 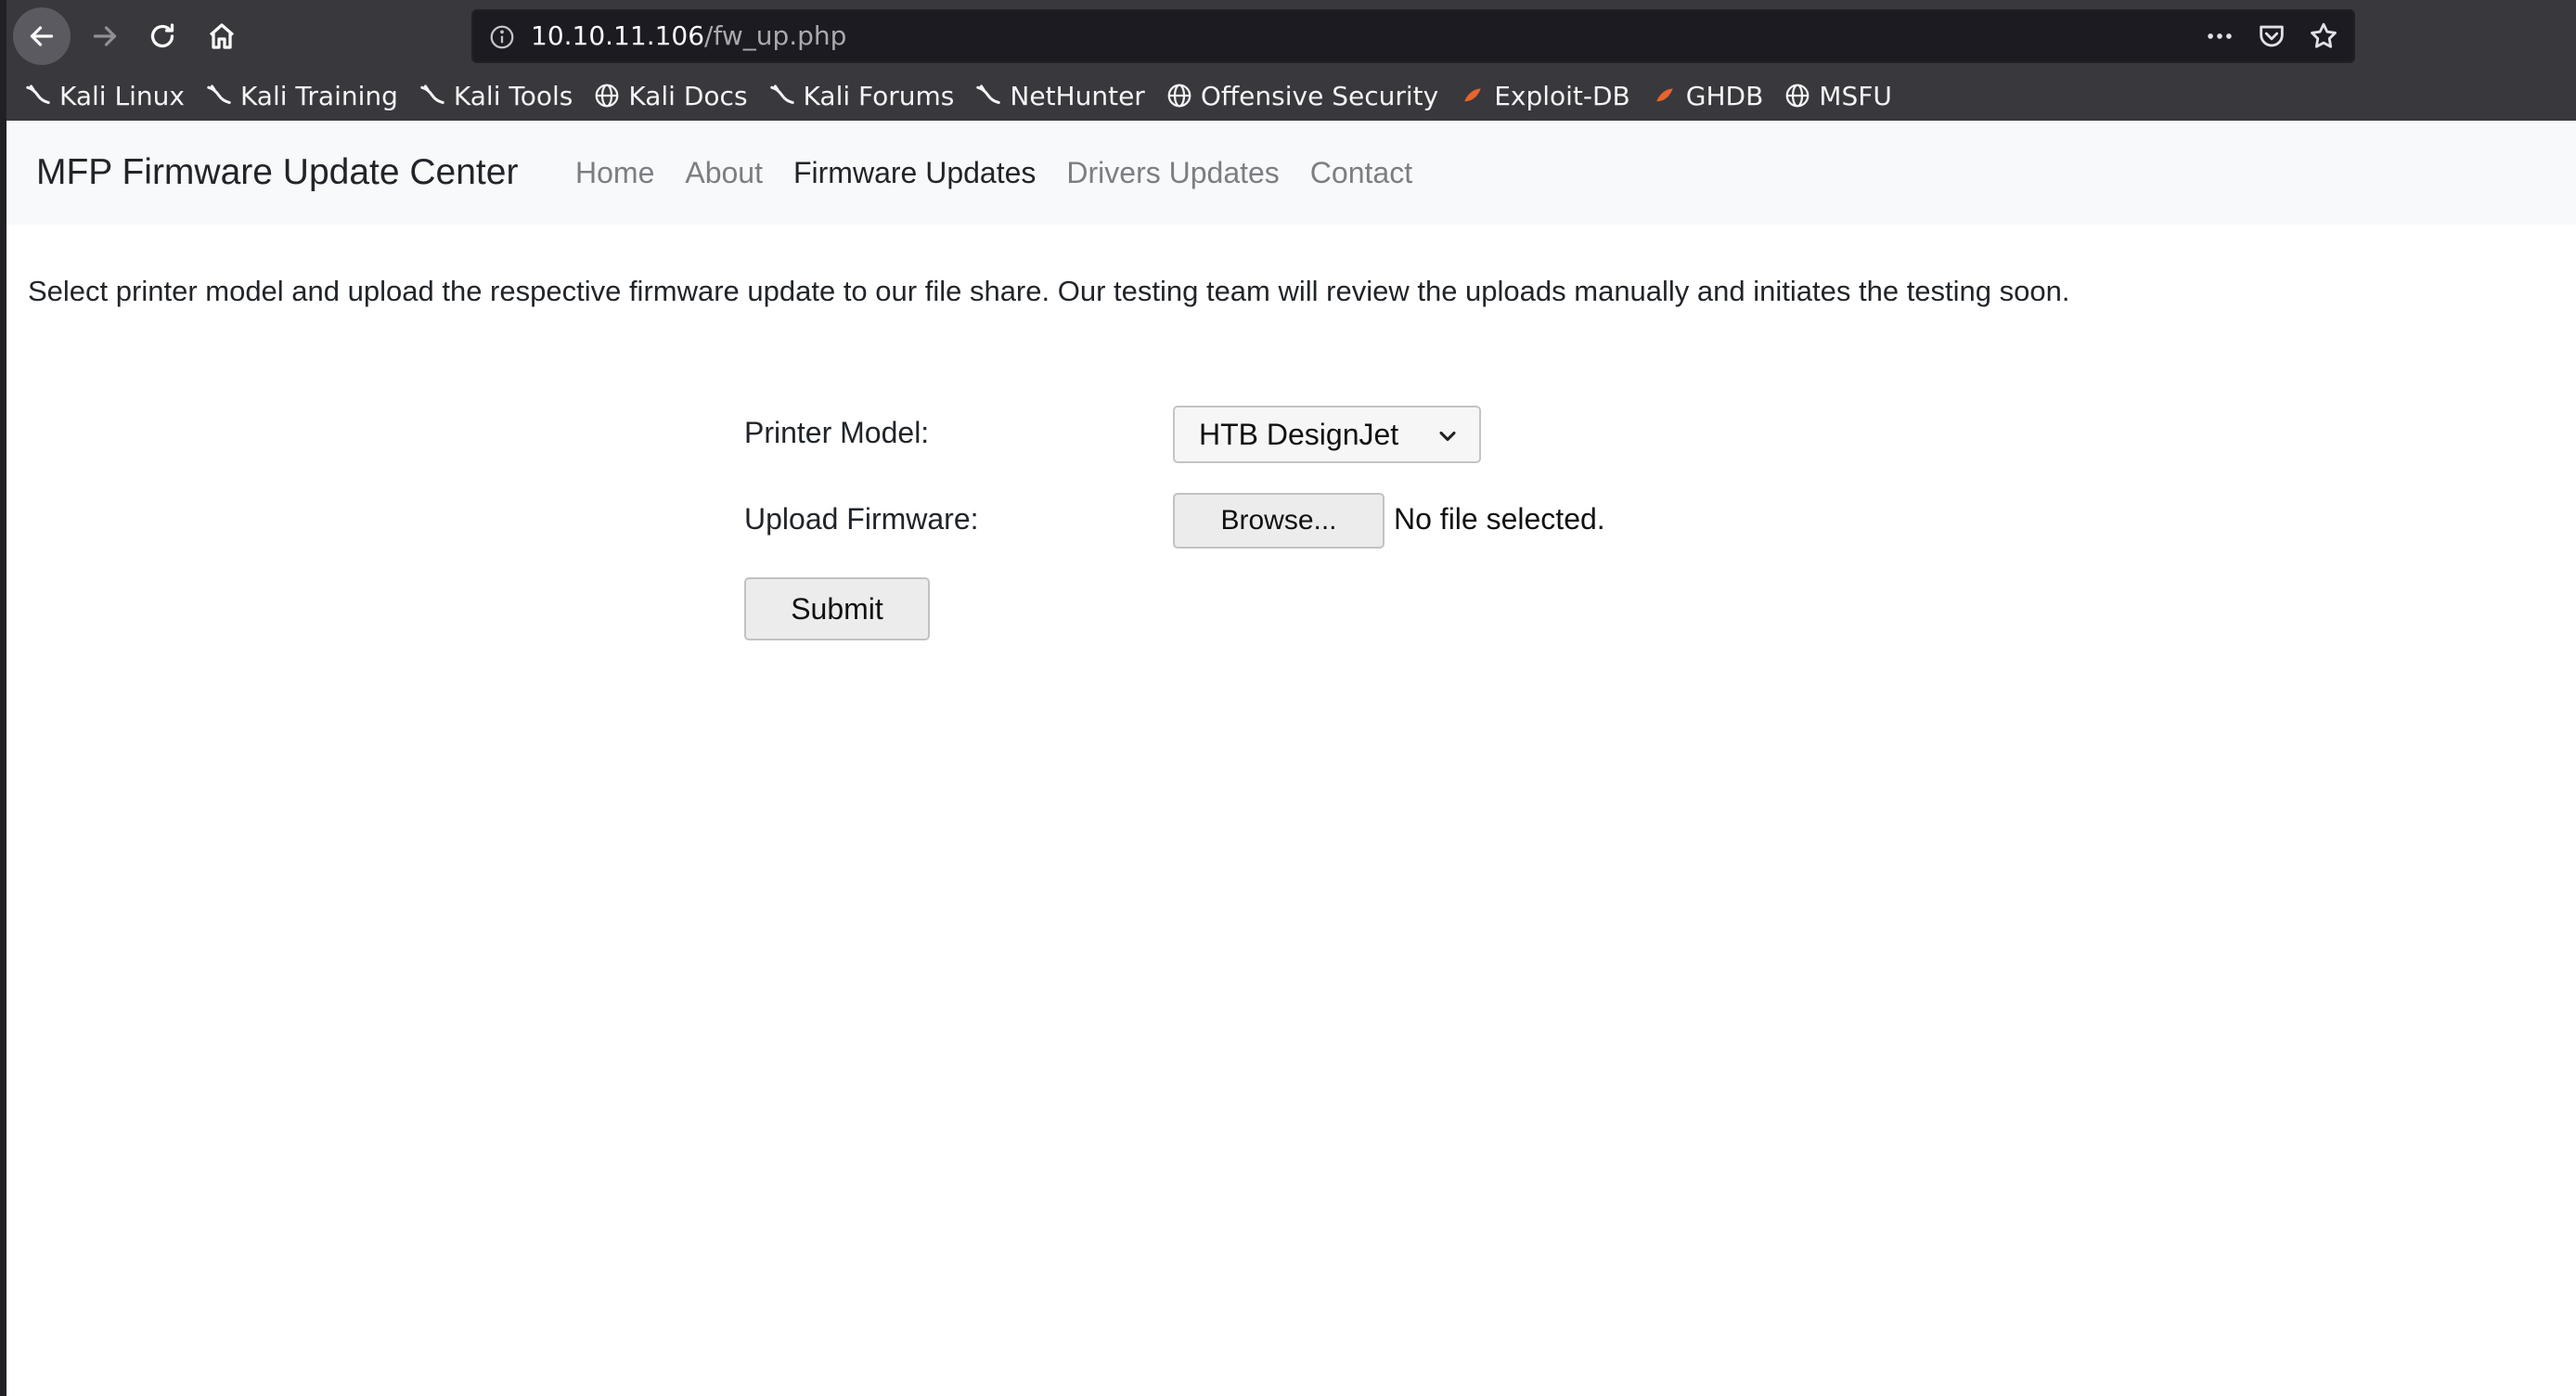 I want to click on bookmark-offensive-security: Offensive Security, so click(x=1302, y=95).